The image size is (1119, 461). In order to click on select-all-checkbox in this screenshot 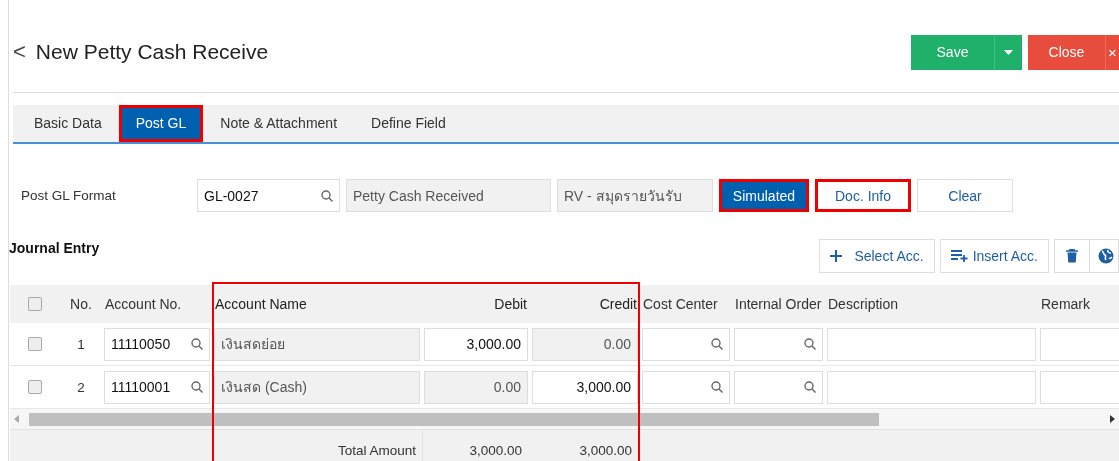, I will do `click(35, 304)`.